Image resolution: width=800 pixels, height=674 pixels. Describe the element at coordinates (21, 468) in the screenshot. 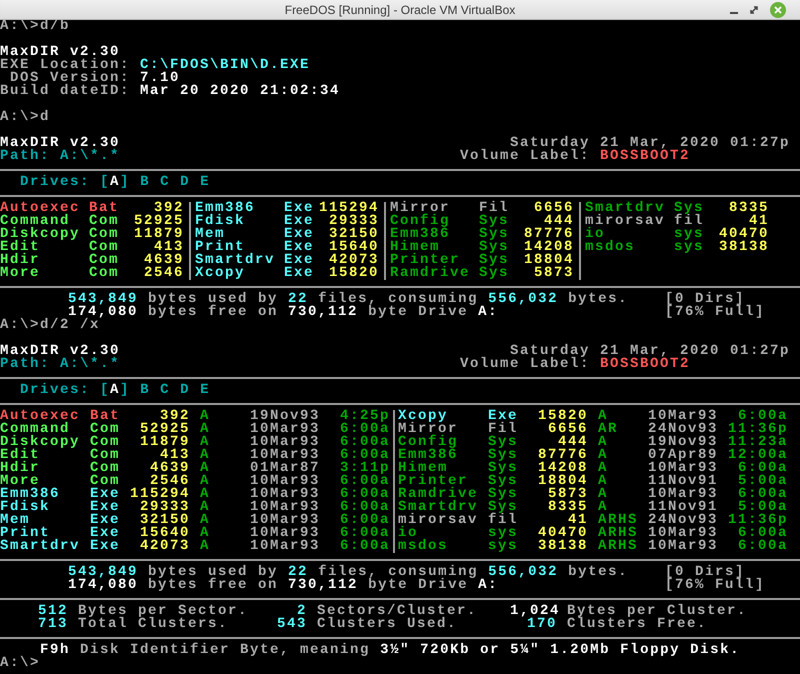

I see `file-name: Hdir` at that location.